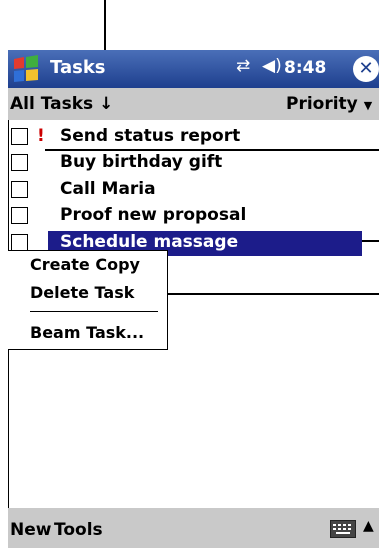 This screenshot has height=548, width=379. I want to click on task-label: Buy birthday gift, so click(141, 162).